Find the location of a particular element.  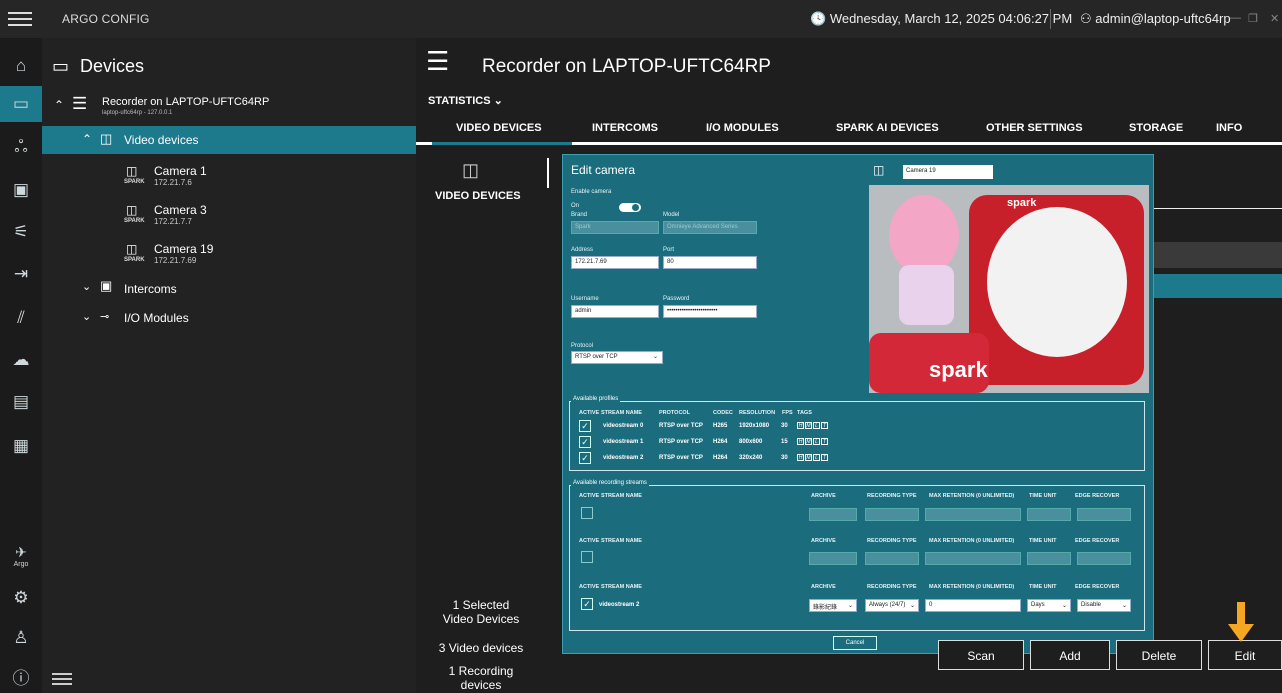

retention-field: 0 is located at coordinates (973, 605).